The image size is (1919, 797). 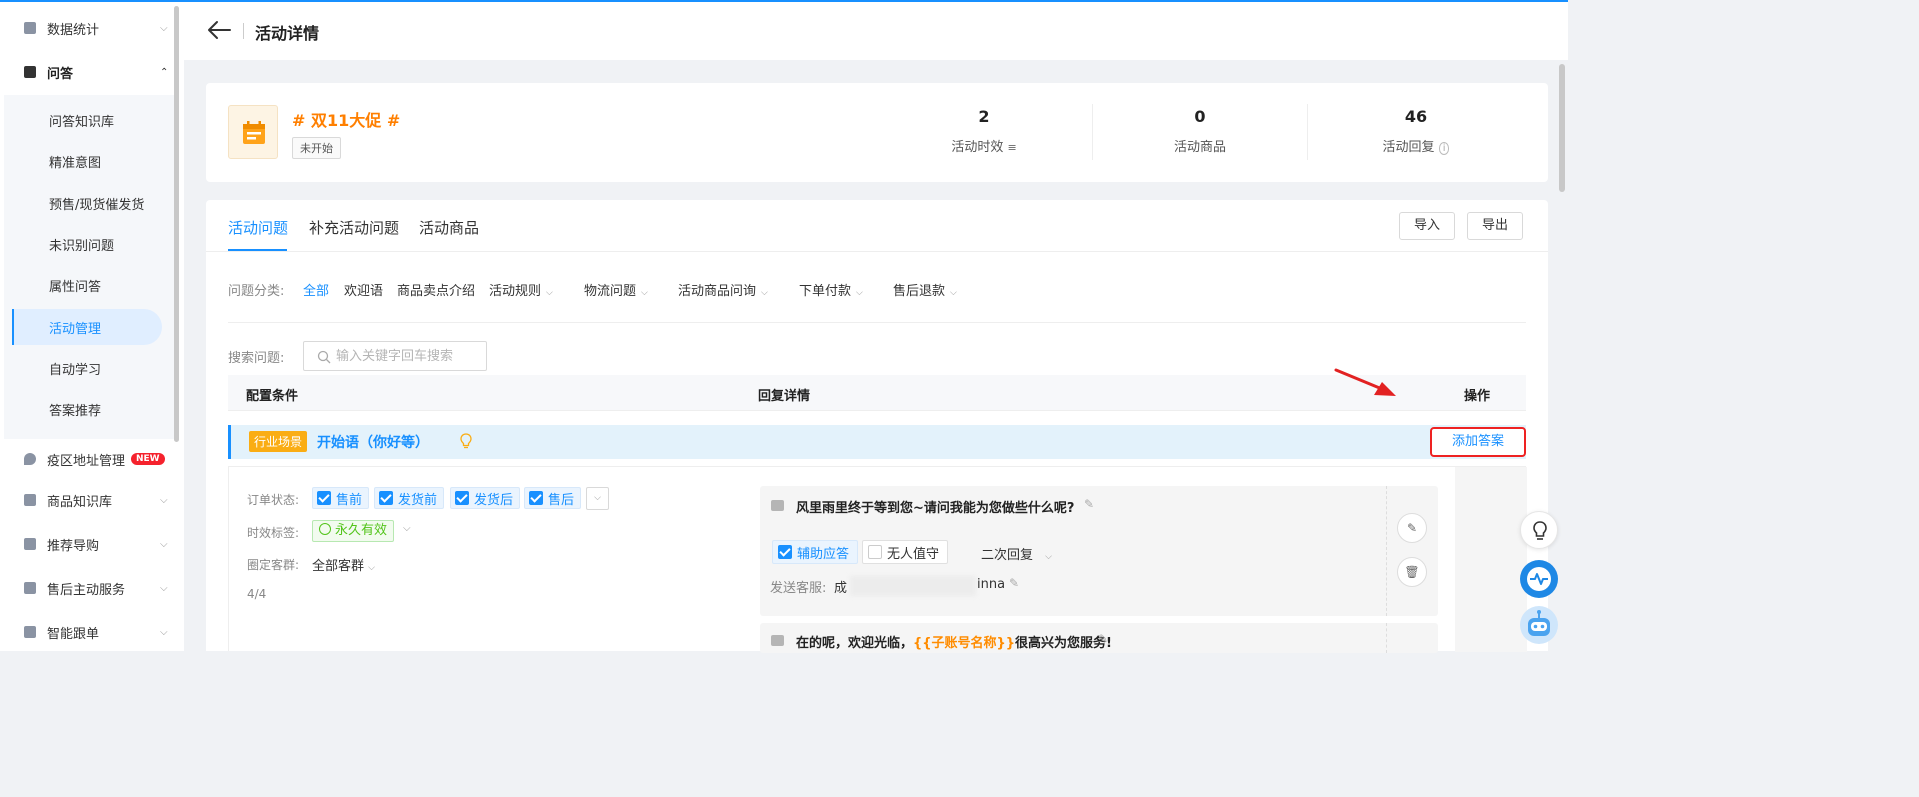 I want to click on reply-variable: {{子账号名称}}, so click(x=964, y=643).